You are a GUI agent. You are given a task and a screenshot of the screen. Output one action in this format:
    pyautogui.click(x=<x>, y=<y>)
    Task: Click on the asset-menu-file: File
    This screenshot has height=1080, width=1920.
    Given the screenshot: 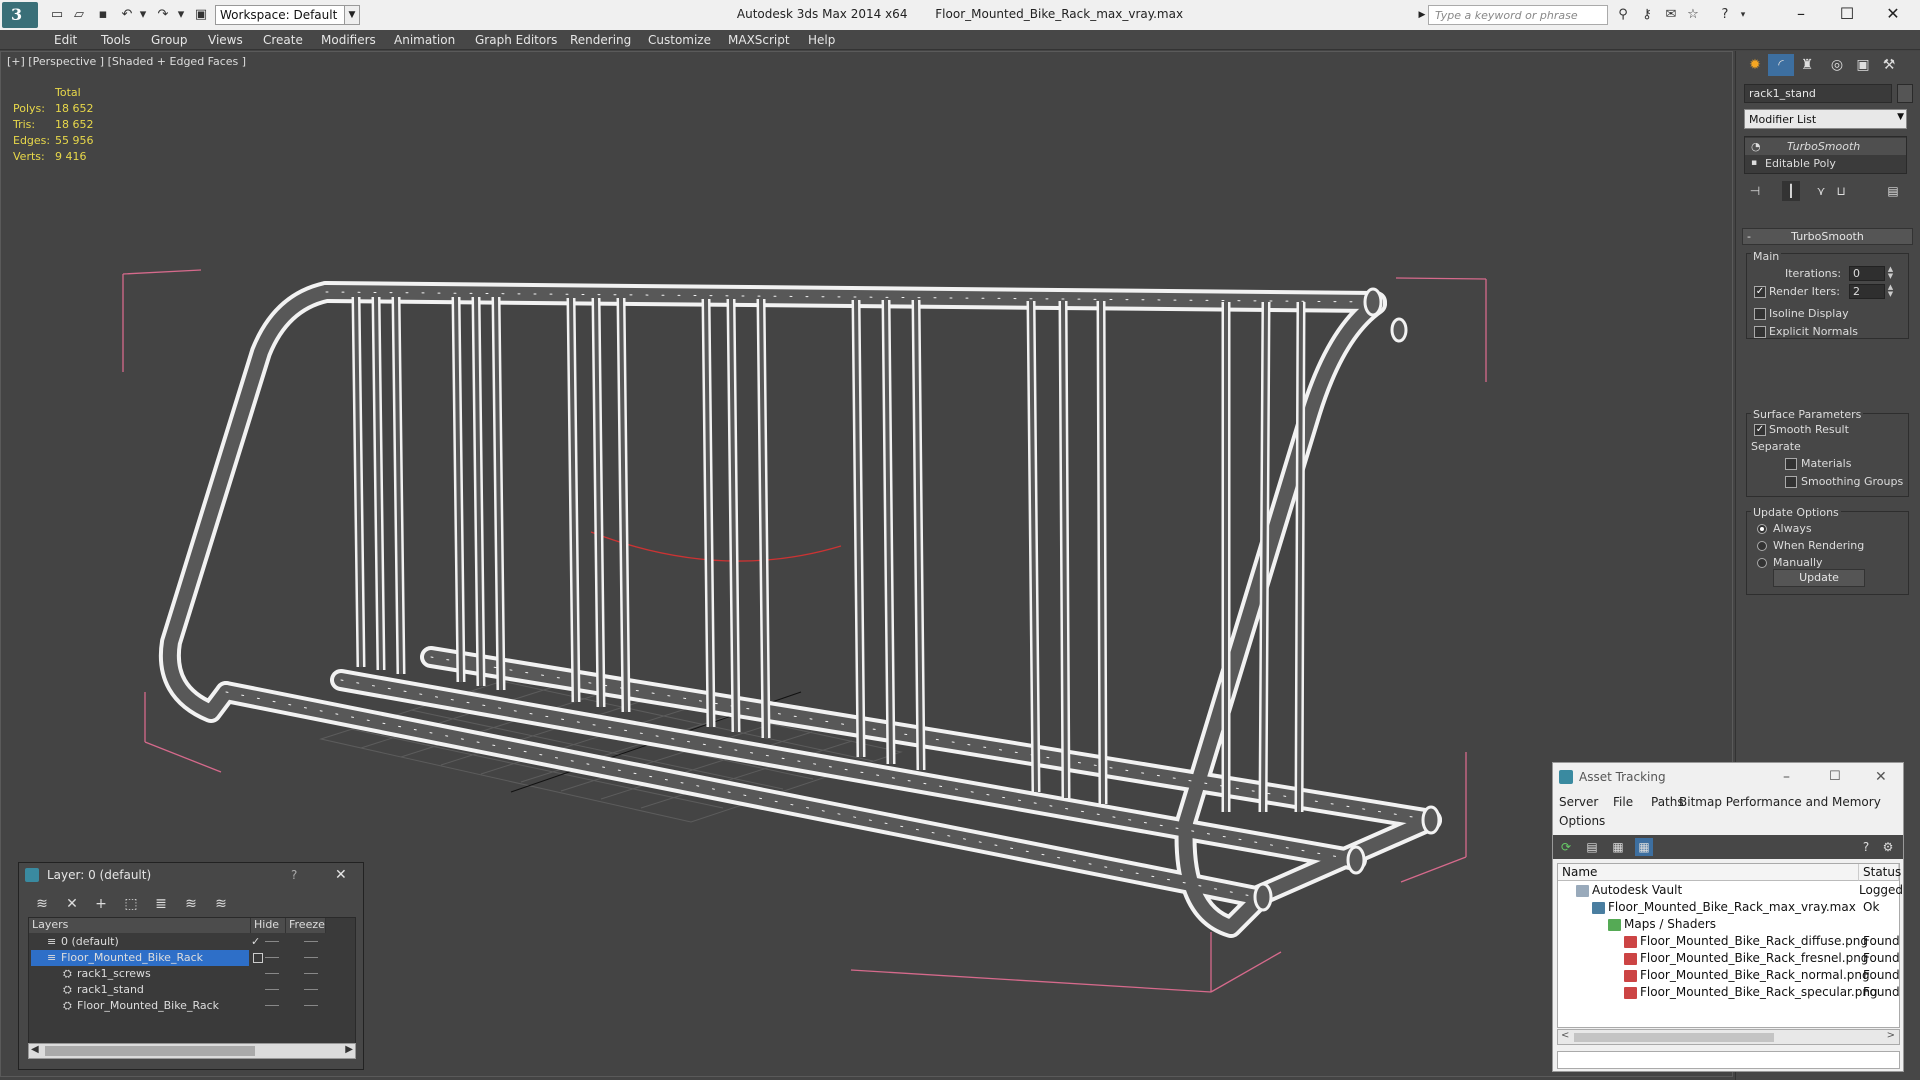 What is the action you would take?
    pyautogui.click(x=1623, y=802)
    